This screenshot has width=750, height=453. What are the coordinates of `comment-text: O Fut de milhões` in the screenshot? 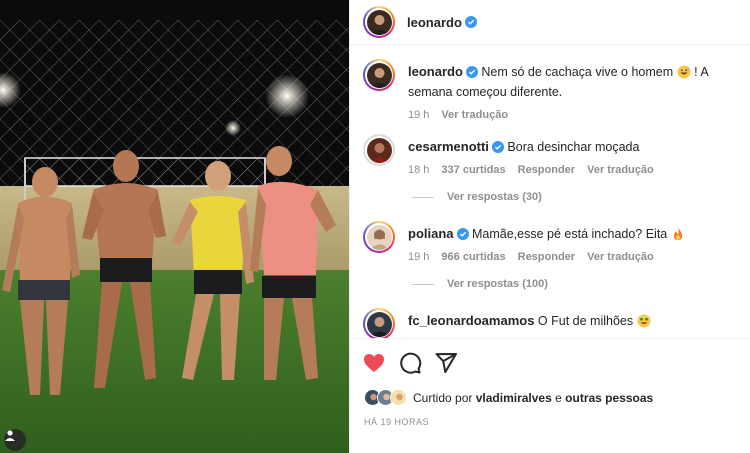 It's located at (585, 321).